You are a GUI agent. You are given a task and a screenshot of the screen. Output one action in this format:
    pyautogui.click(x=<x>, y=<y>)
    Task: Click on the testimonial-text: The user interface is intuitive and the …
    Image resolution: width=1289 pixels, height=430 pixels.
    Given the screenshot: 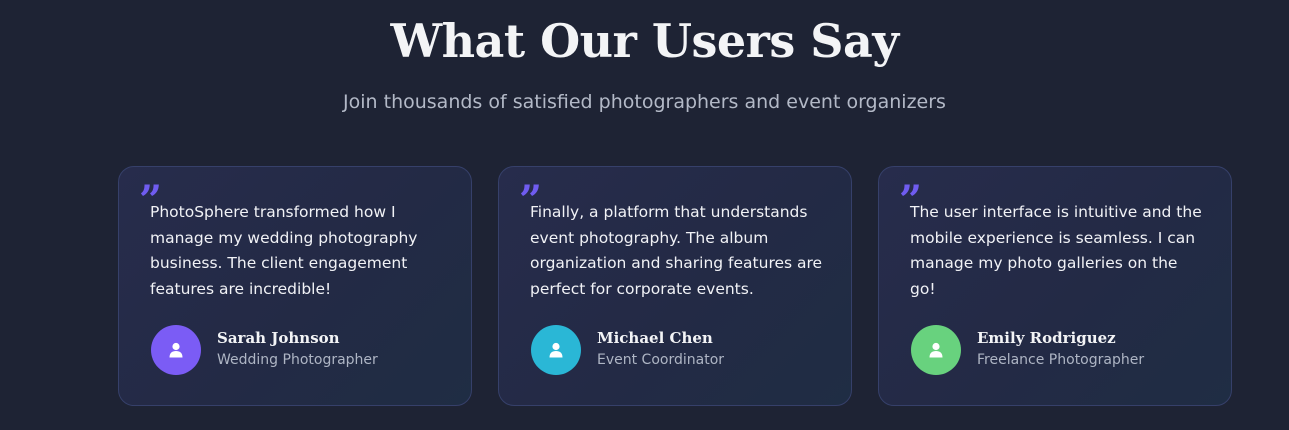 What is the action you would take?
    pyautogui.click(x=1056, y=250)
    